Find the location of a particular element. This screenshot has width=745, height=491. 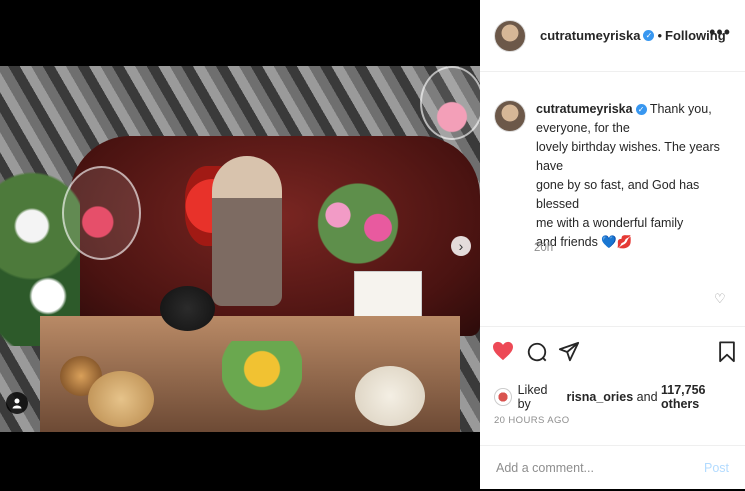

comment-icon is located at coordinates (537, 354).